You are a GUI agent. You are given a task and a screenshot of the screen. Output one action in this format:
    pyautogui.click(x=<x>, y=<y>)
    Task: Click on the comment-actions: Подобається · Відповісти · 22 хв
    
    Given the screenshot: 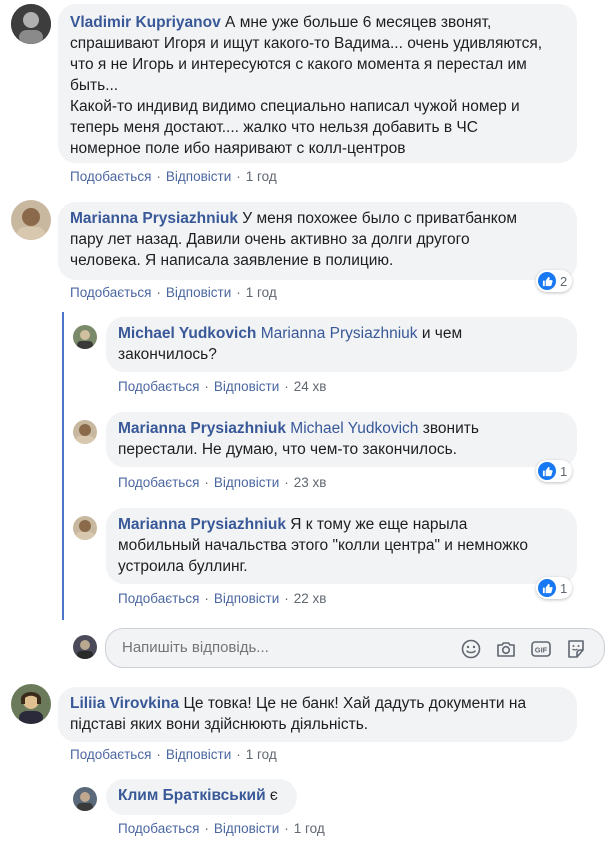 What is the action you would take?
    pyautogui.click(x=222, y=598)
    